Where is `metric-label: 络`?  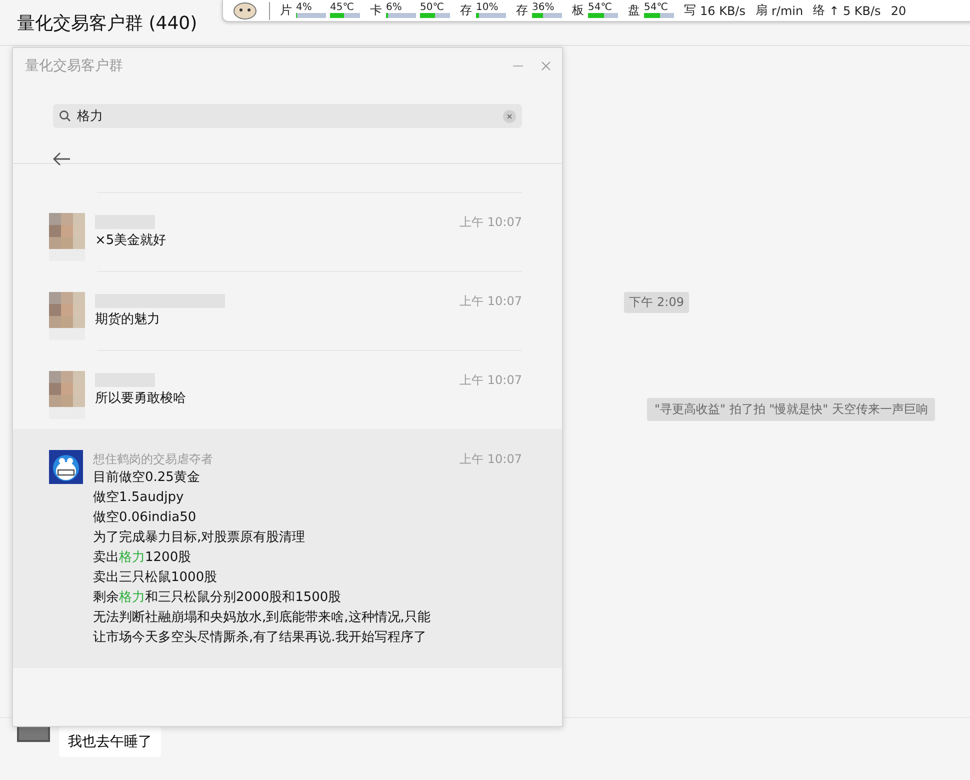 metric-label: 络 is located at coordinates (819, 10).